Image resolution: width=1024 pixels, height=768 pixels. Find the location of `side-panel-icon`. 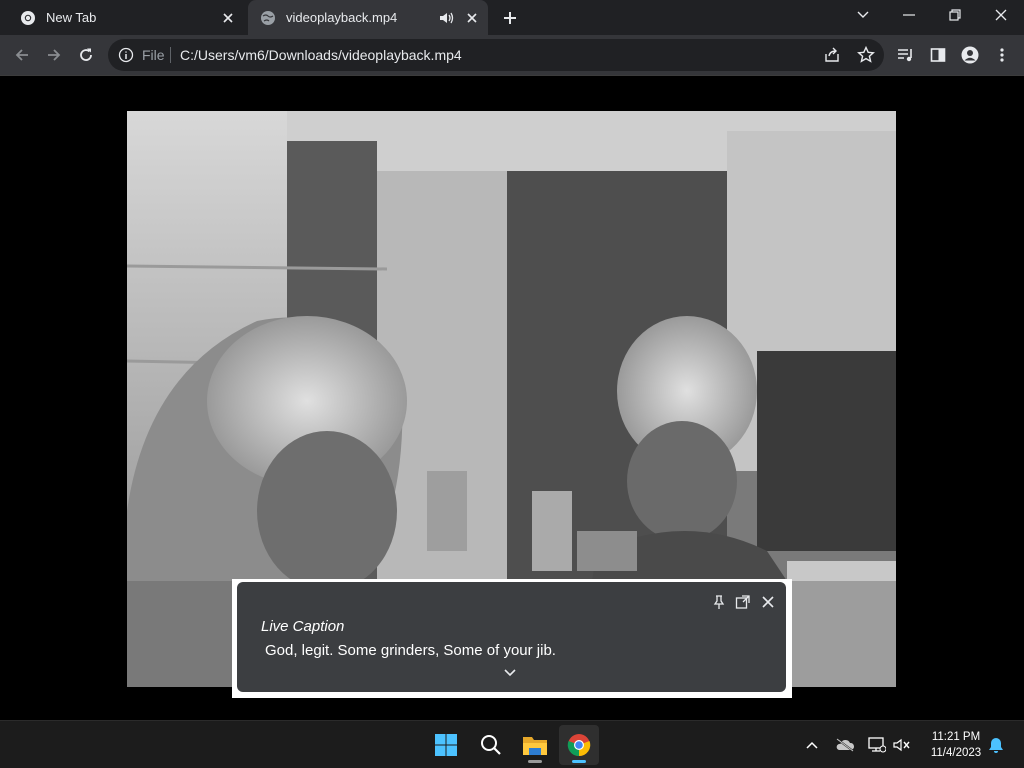

side-panel-icon is located at coordinates (938, 55).